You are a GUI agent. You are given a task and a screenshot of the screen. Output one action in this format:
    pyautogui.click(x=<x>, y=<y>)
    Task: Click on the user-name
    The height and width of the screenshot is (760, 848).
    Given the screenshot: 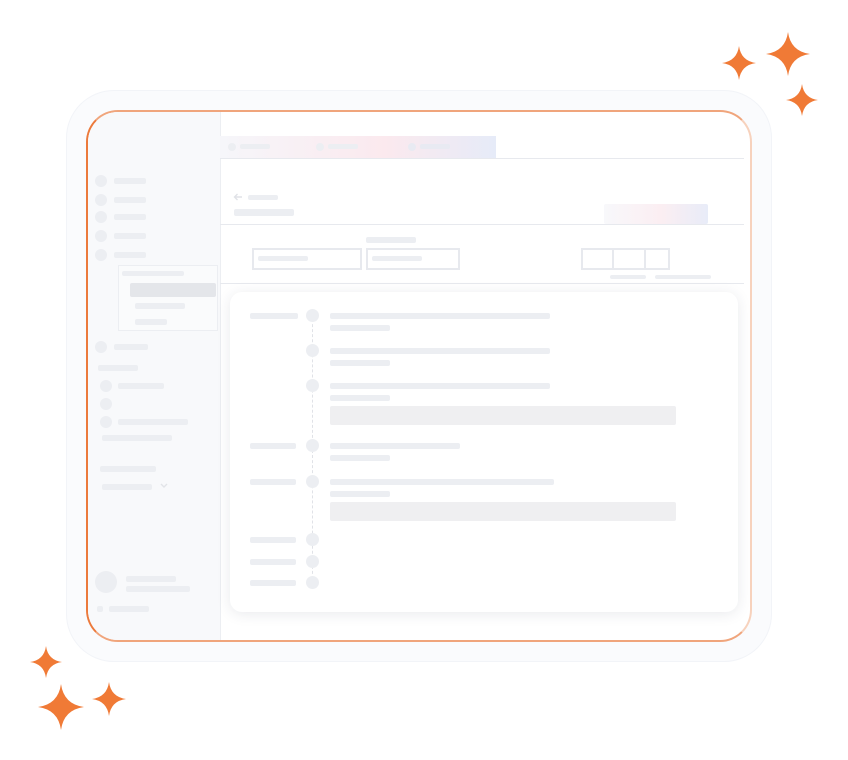 What is the action you would take?
    pyautogui.click(x=151, y=579)
    